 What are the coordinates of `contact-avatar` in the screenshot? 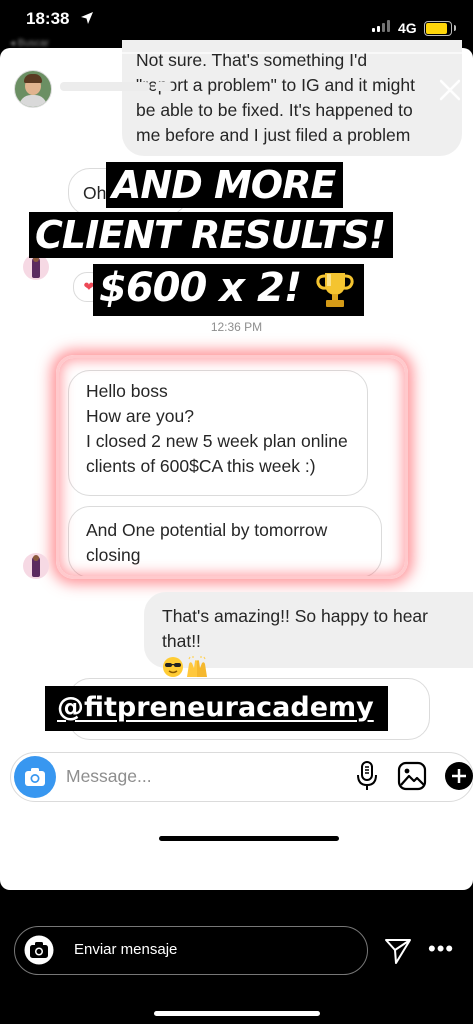 It's located at (36, 566).